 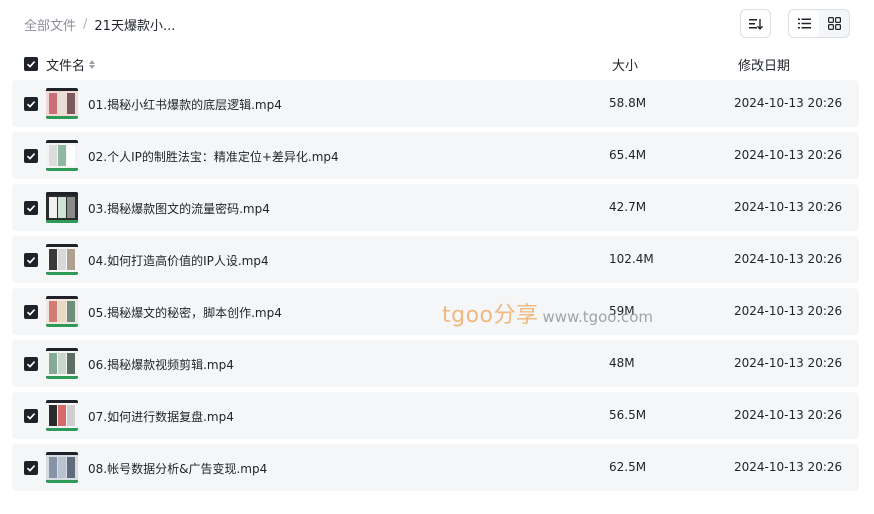 I want to click on column-header-size: 大小, so click(x=625, y=64).